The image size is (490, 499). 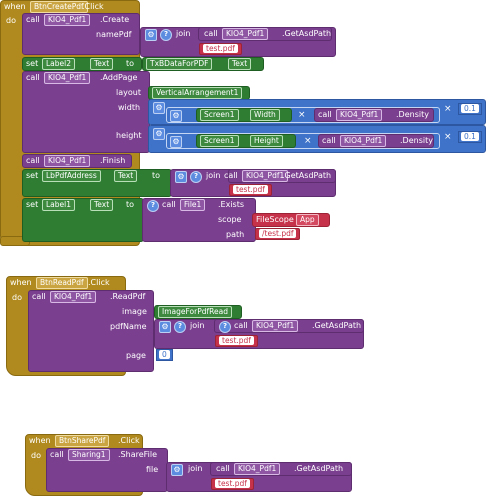 I want to click on component-dropdown-btnreadpdf: BtnReadPdf, so click(x=62, y=283).